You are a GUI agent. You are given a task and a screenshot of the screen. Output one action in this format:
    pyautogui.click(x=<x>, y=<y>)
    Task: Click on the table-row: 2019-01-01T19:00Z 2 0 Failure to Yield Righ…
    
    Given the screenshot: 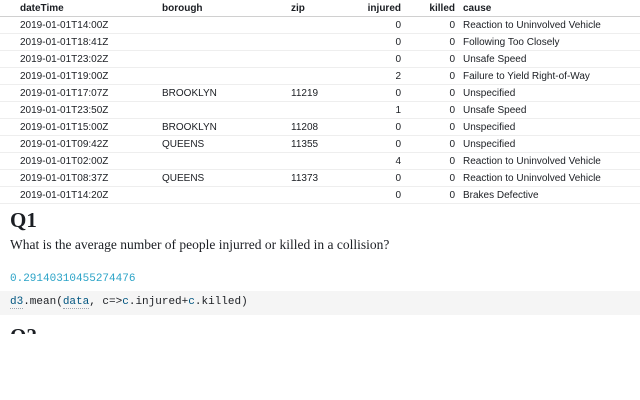 What is the action you would take?
    pyautogui.click(x=320, y=76)
    